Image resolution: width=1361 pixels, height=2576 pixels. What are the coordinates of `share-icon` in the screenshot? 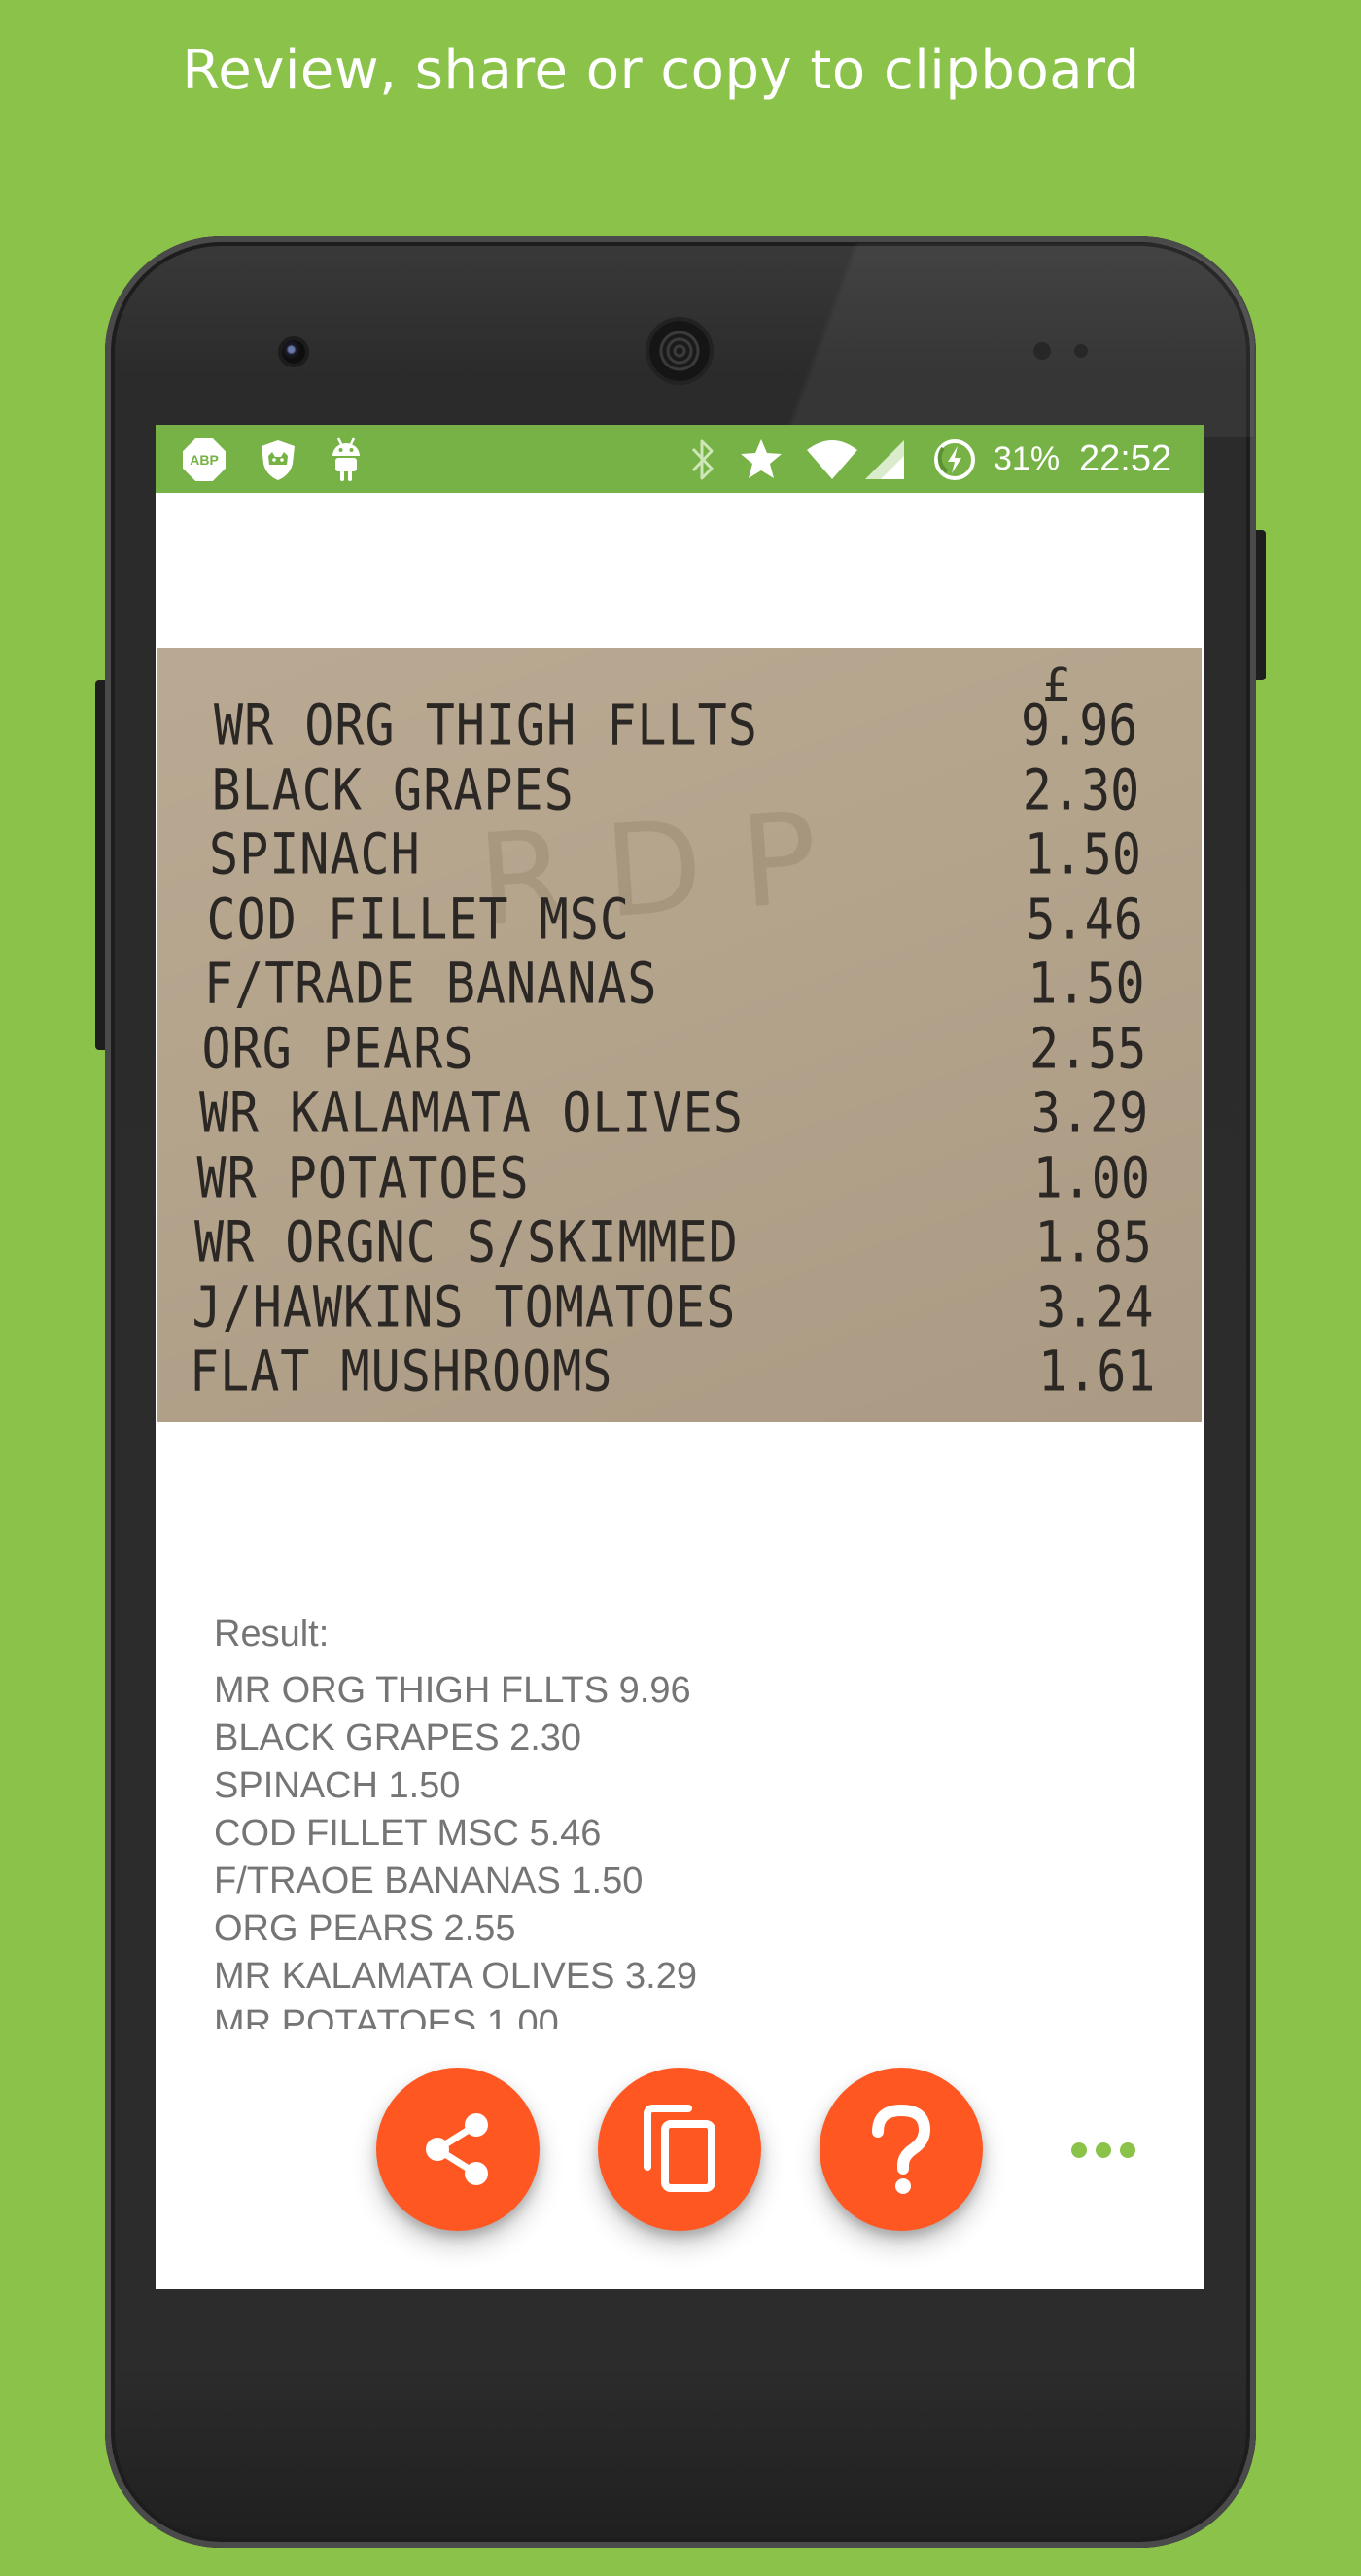 It's located at (457, 2149).